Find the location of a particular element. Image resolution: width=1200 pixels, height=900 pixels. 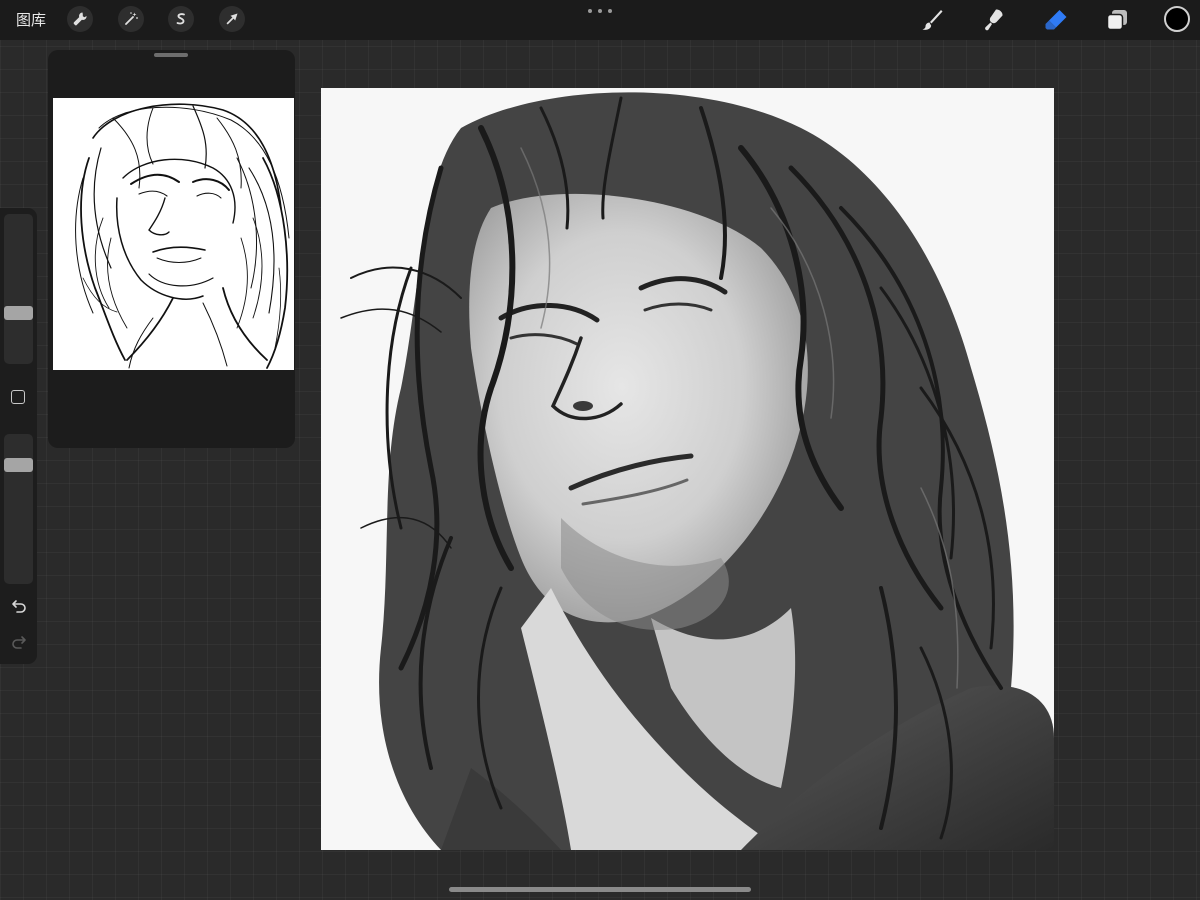

sketch-drawing is located at coordinates (182, 236).